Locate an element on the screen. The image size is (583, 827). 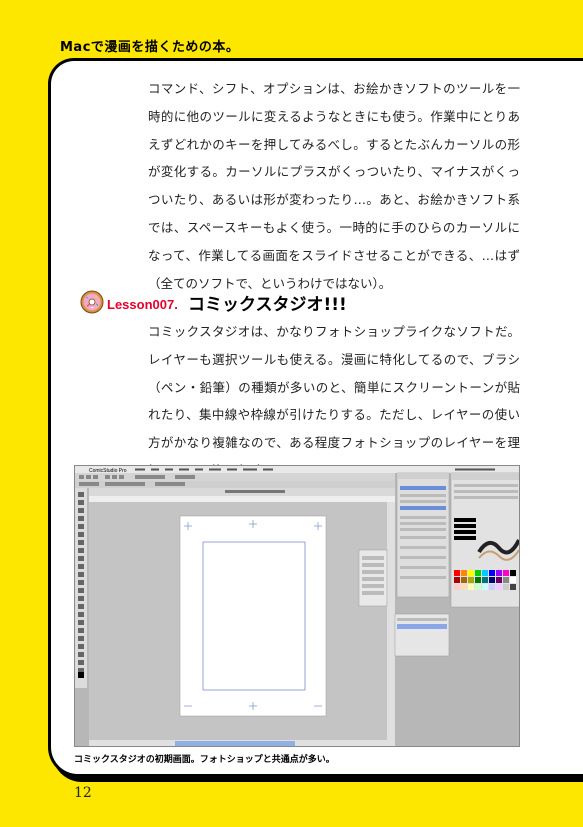
figure-caption: コミックスタジオの初期画面。フォトショップと共通点が多い。 is located at coordinates (204, 760).